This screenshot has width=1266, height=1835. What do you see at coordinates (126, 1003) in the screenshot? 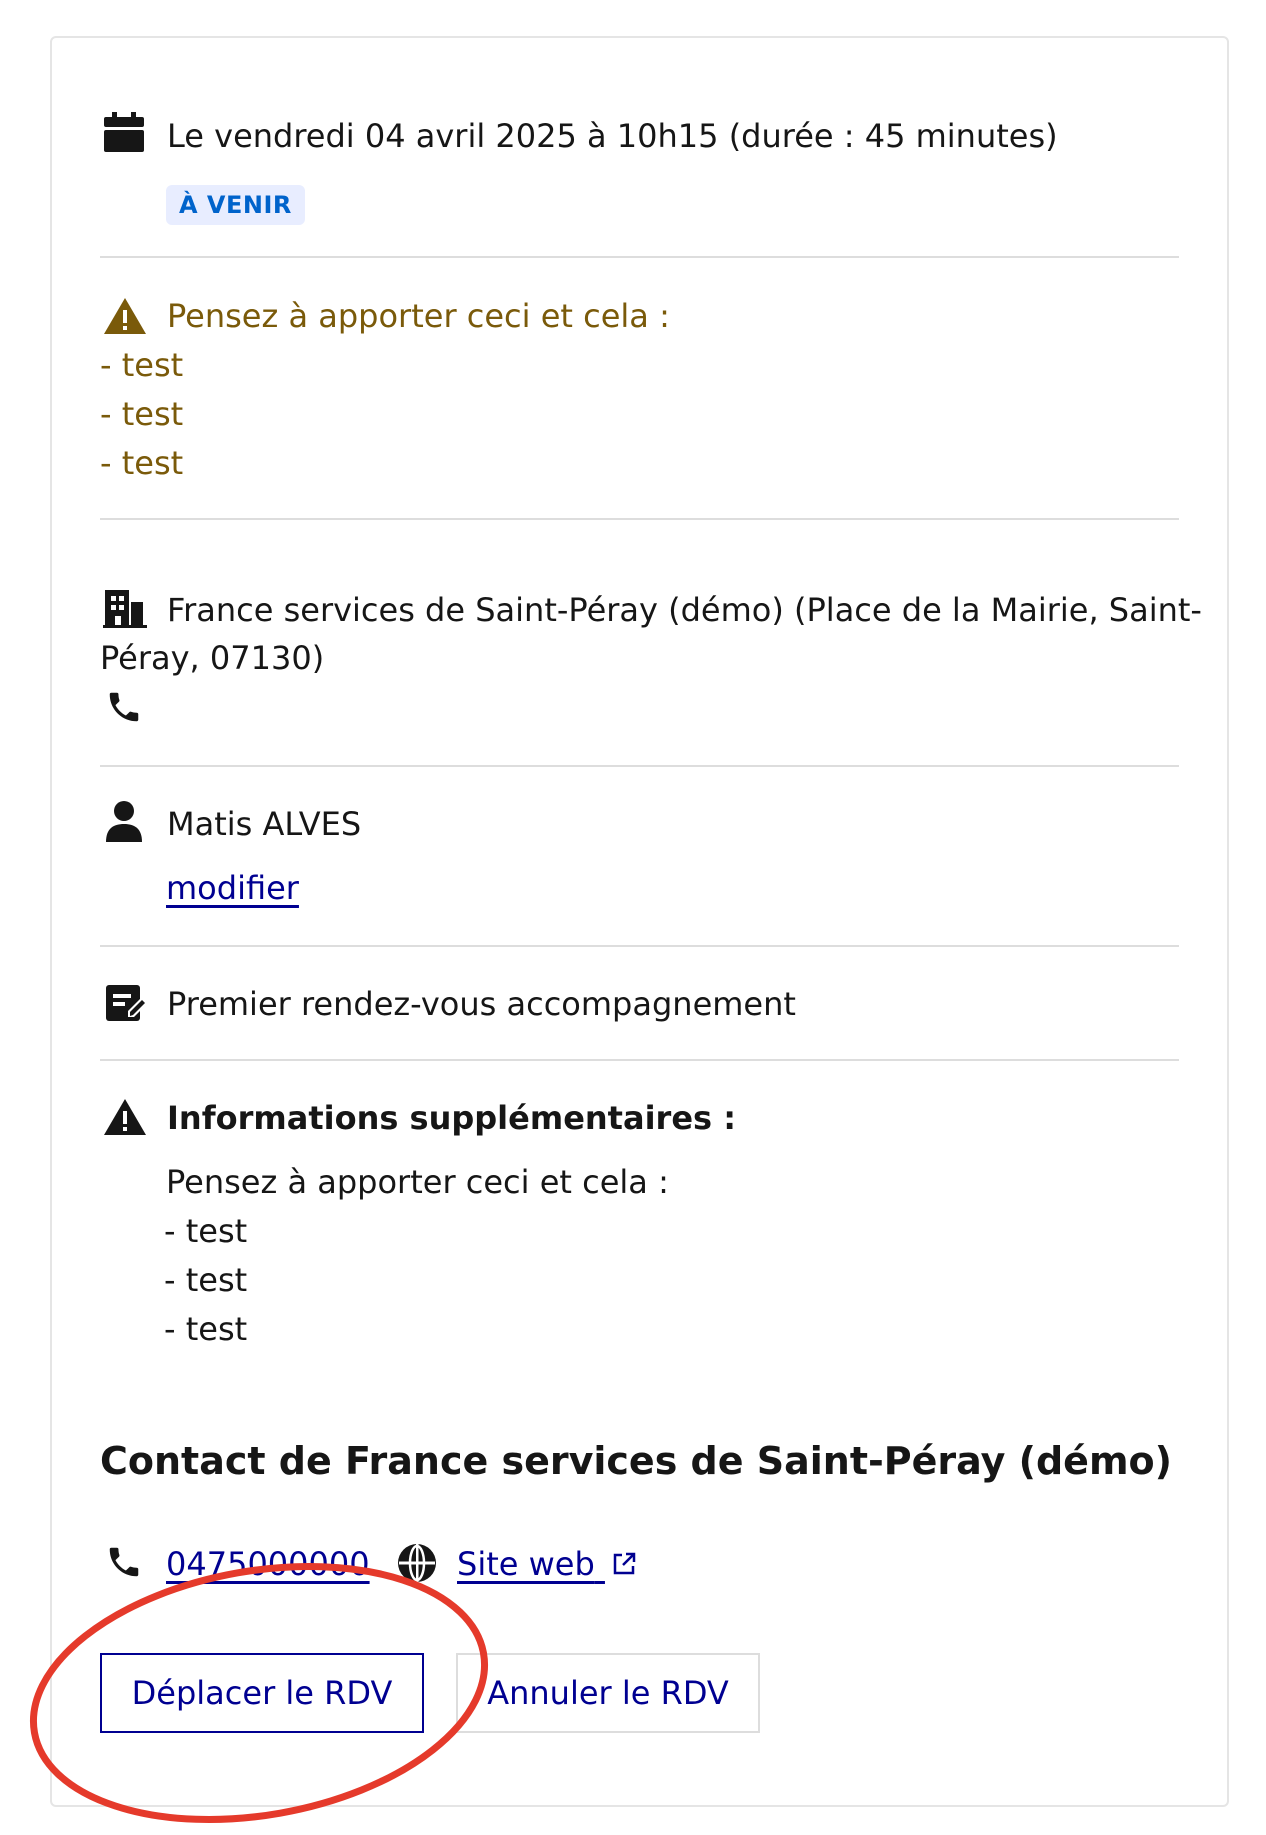
I see `edit-note-icon` at bounding box center [126, 1003].